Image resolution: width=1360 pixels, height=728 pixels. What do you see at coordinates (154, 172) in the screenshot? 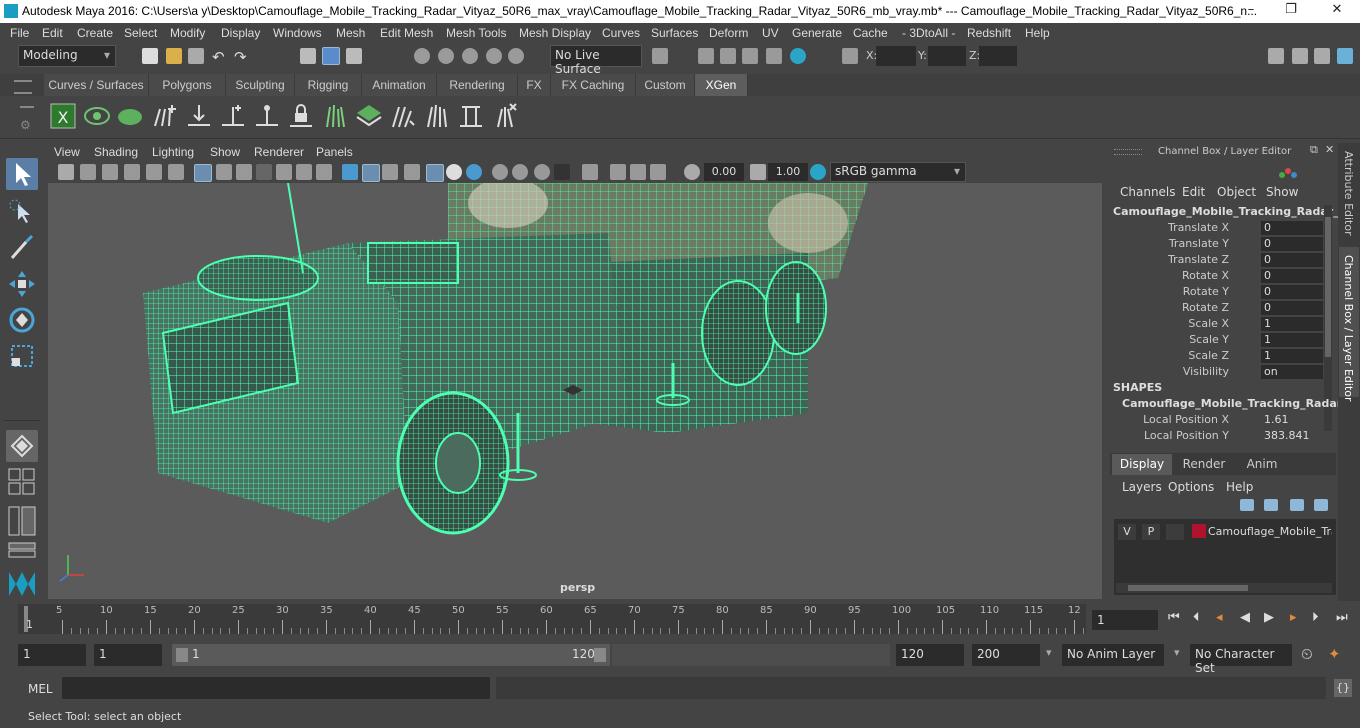
I see `2d-pan-zoom-icon` at bounding box center [154, 172].